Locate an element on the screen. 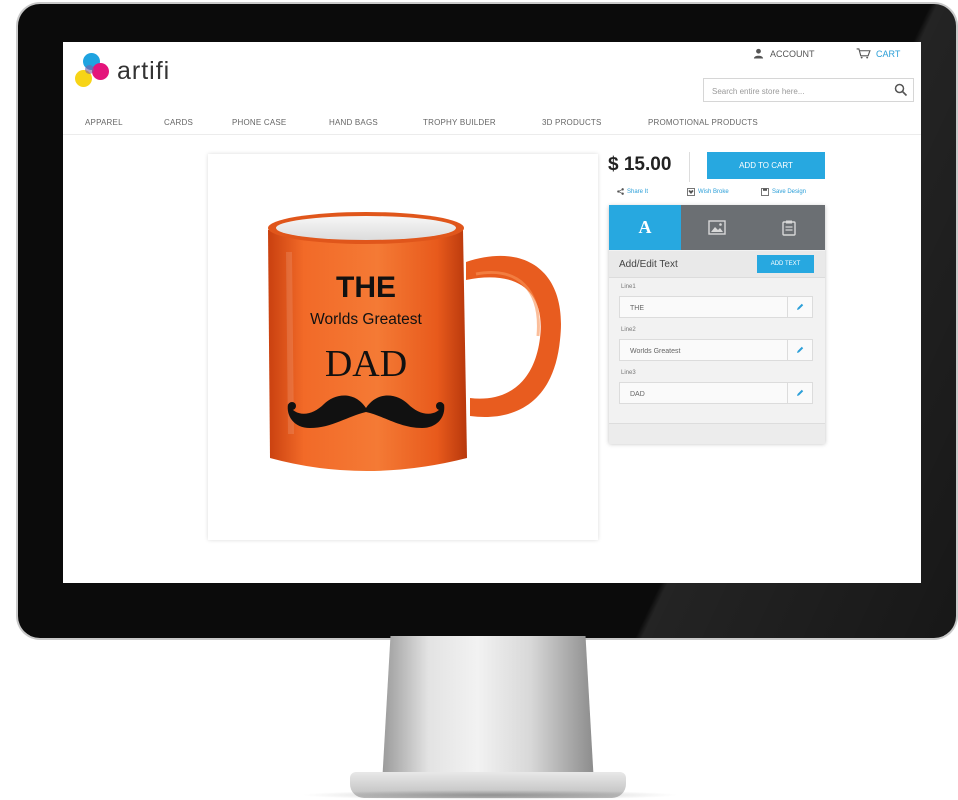 The image size is (958, 800). nav-item-hand-bags: HAND BAGS is located at coordinates (353, 122).